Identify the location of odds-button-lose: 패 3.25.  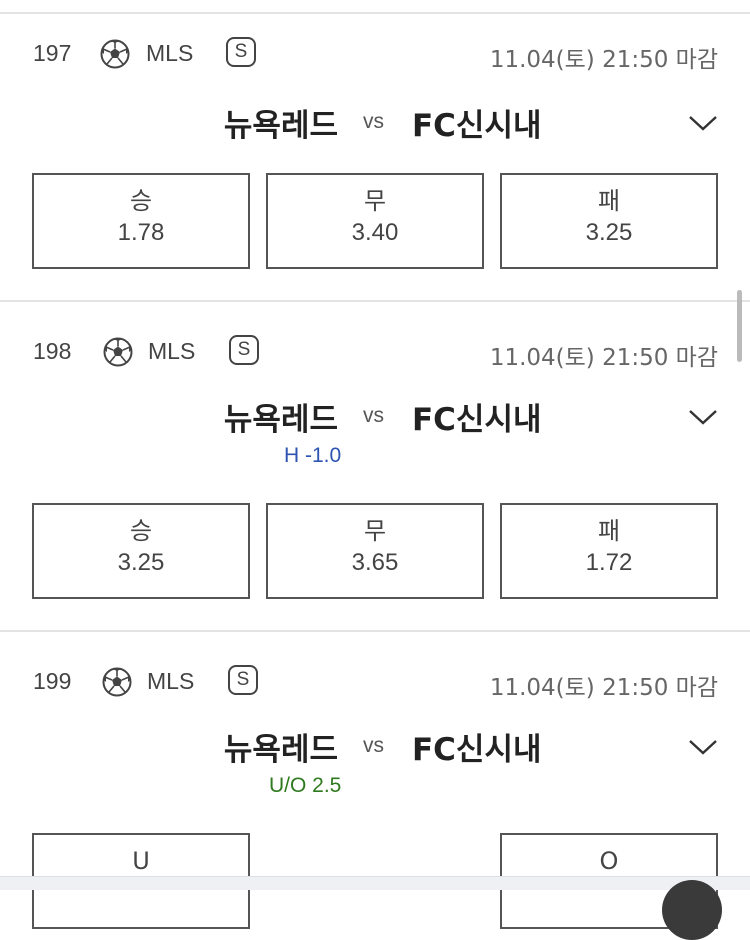
(609, 221).